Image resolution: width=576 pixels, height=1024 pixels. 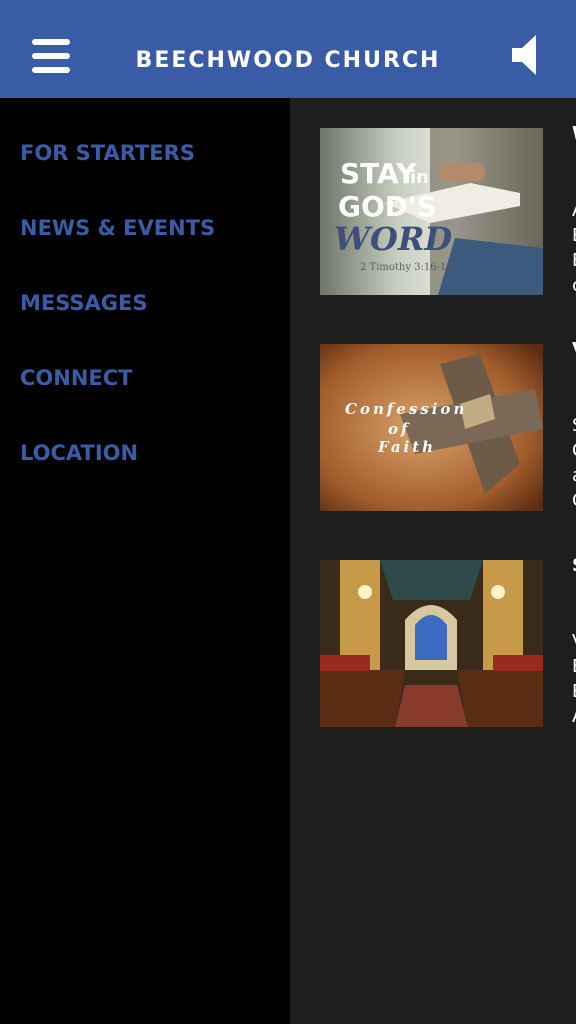 I want to click on card-2-body-peek-3: a, so click(x=574, y=475).